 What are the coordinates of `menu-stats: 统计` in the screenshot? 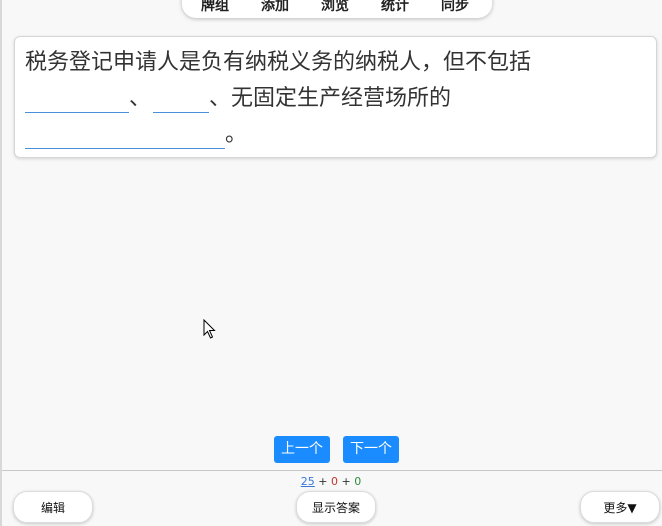 It's located at (395, 7).